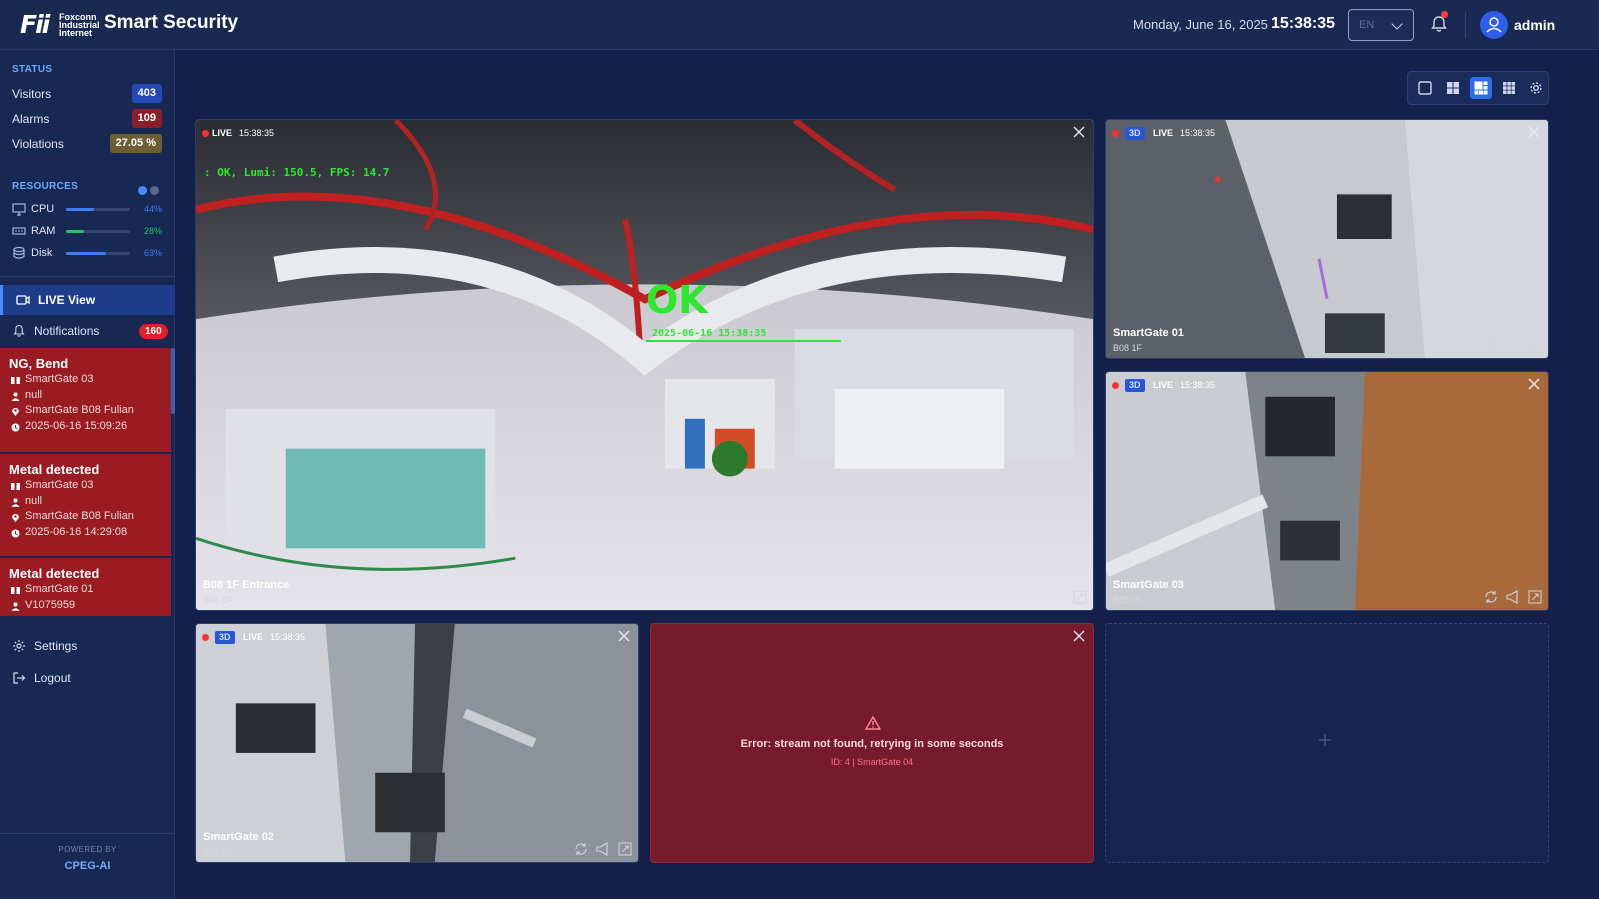  What do you see at coordinates (87, 331) in the screenshot?
I see `nav-notifications: Notifications 160` at bounding box center [87, 331].